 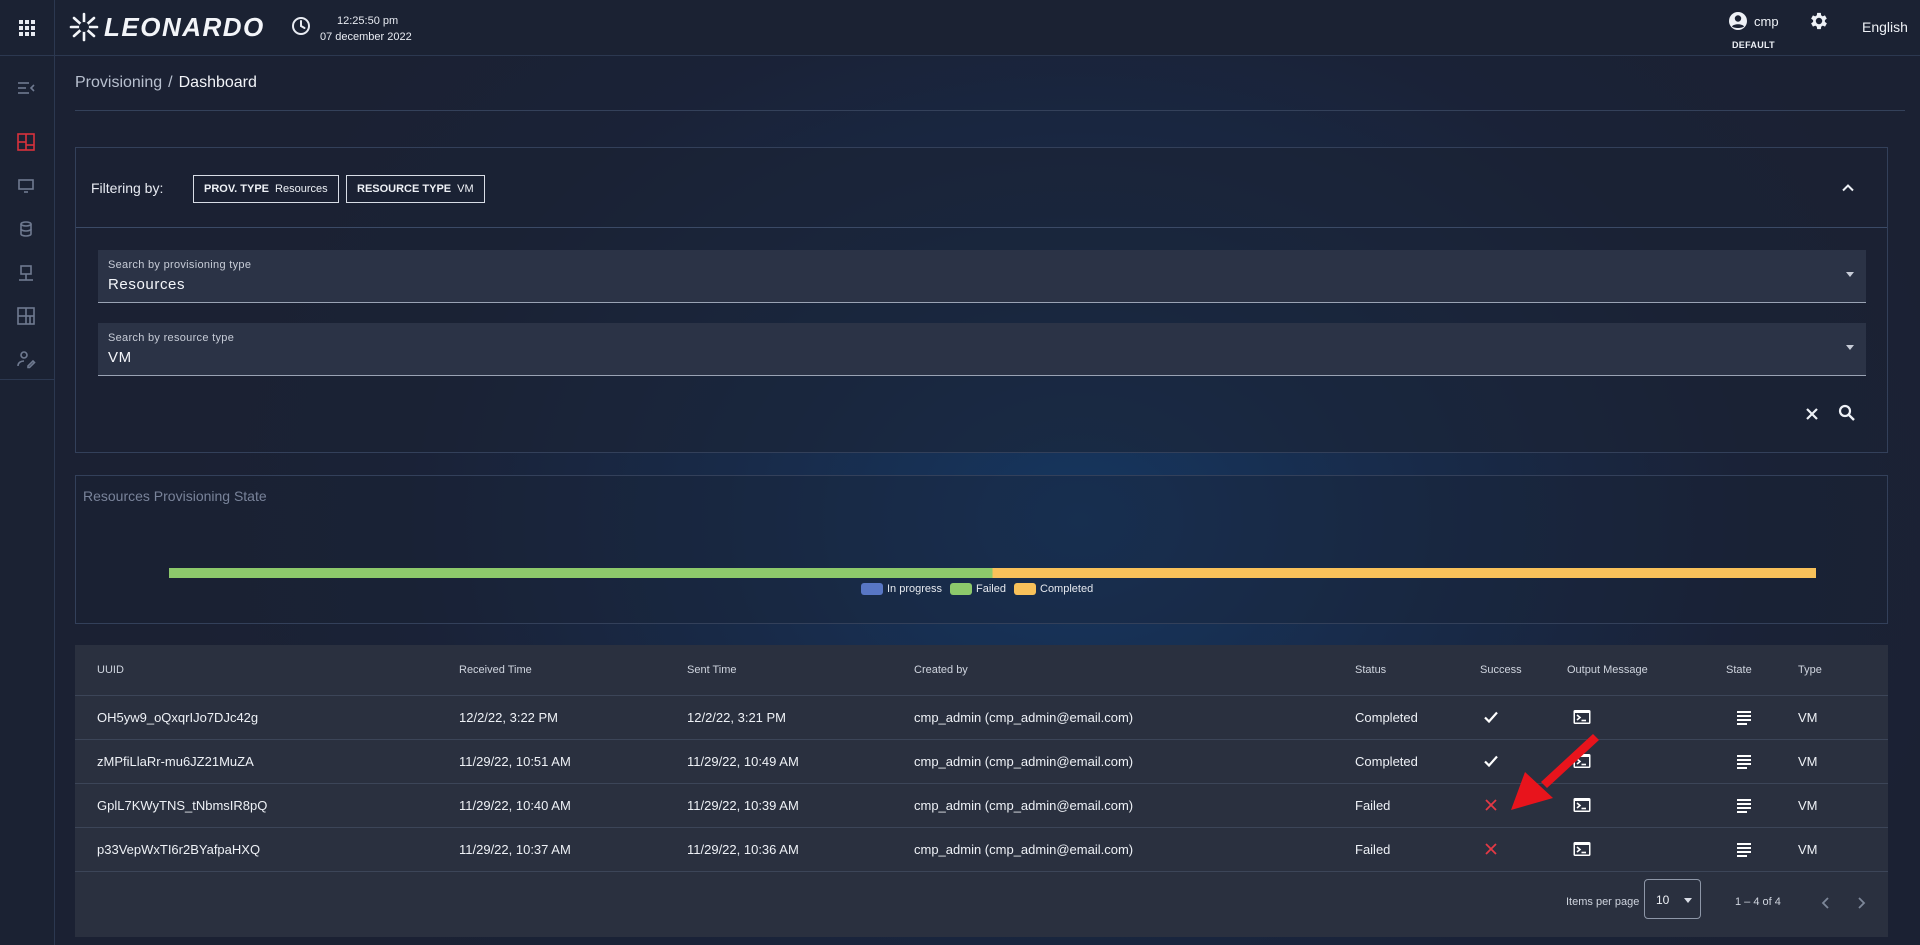 What do you see at coordinates (1753, 31) in the screenshot?
I see `user-menu: cmp DEFAULT` at bounding box center [1753, 31].